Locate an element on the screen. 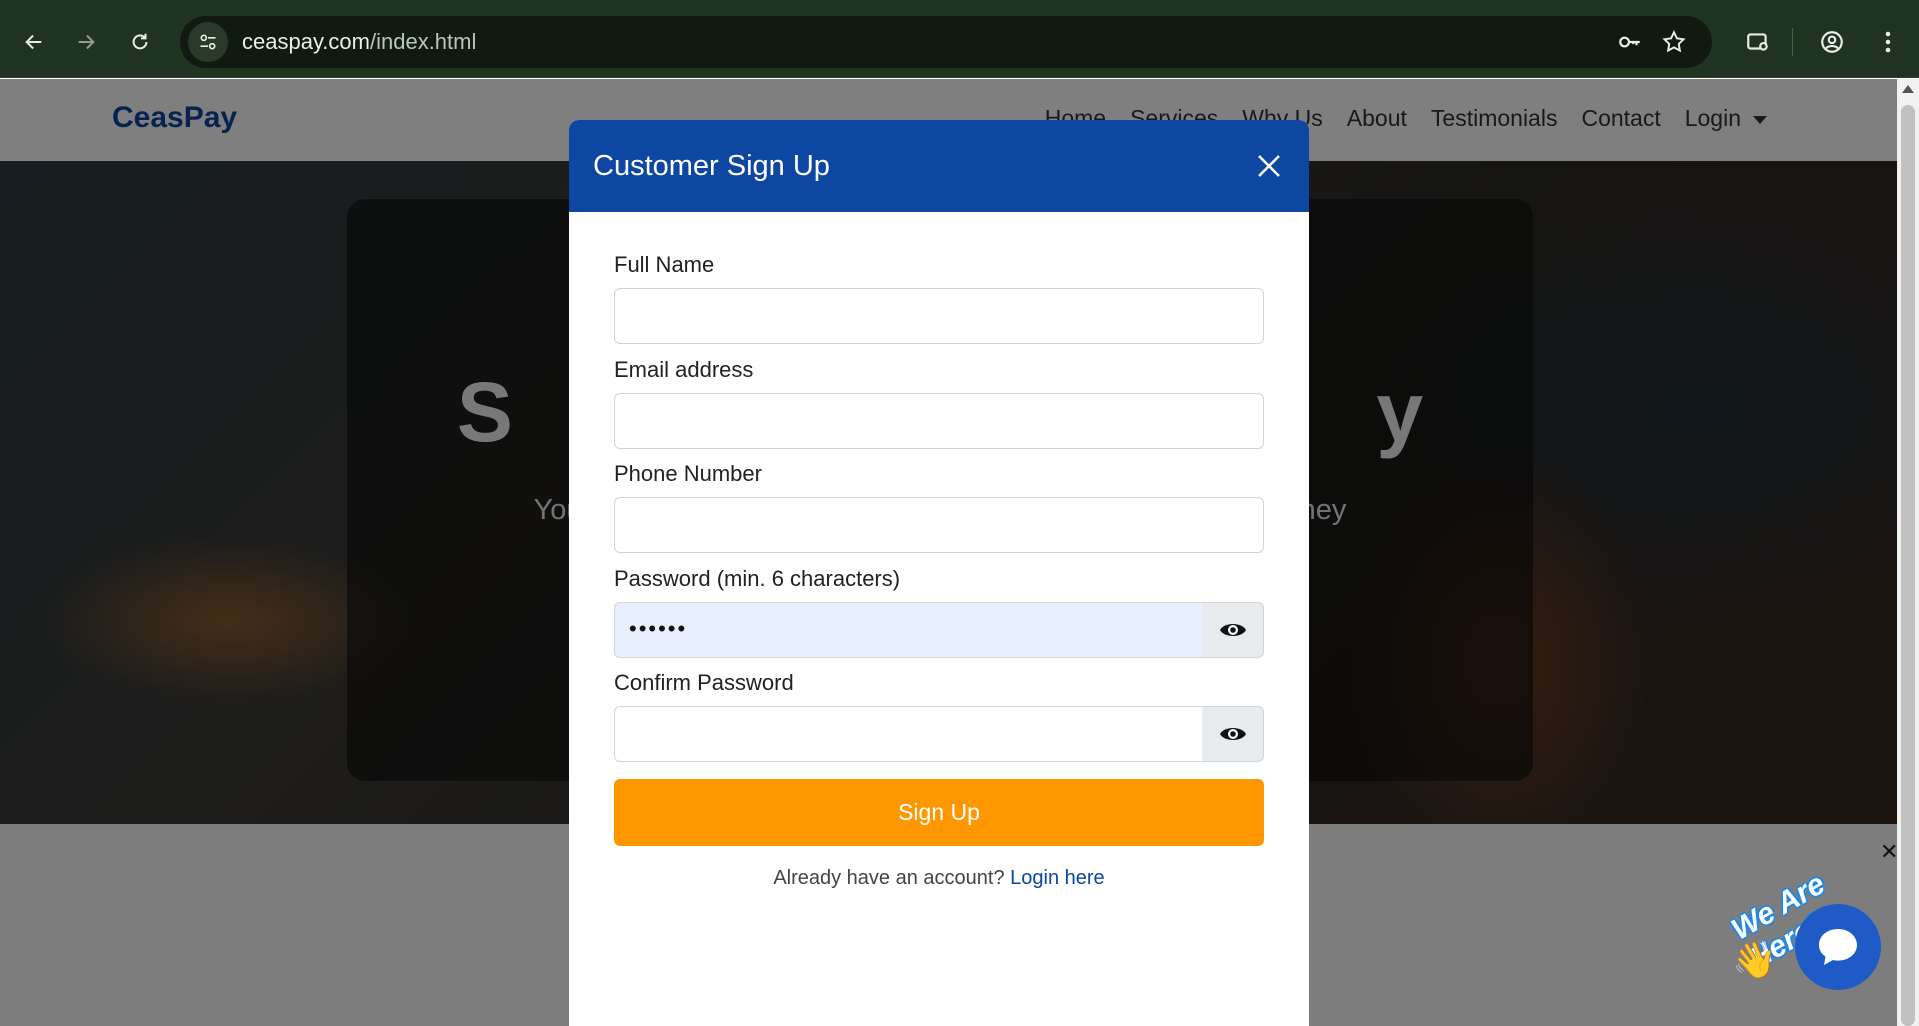 The image size is (1919, 1026). signup-button: Sign Up is located at coordinates (939, 812).